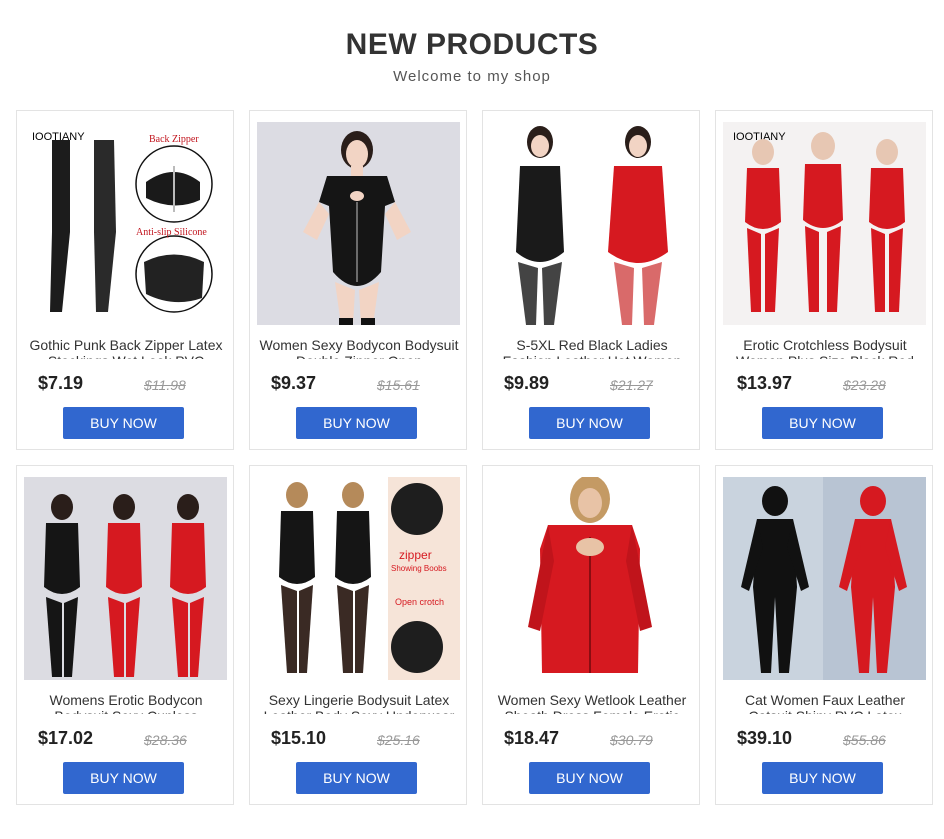 Image resolution: width=944 pixels, height=839 pixels. What do you see at coordinates (527, 383) in the screenshot?
I see `product-price: $9.89` at bounding box center [527, 383].